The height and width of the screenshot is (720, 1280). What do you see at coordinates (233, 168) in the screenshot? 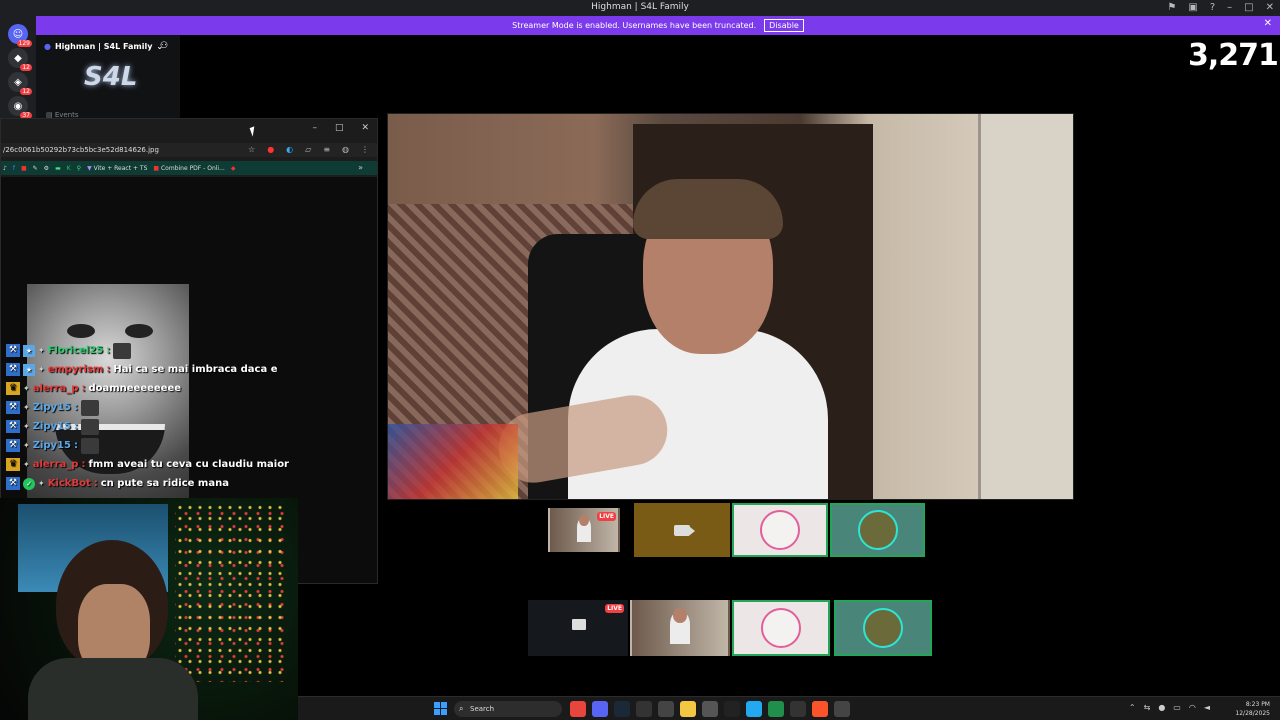
I see `bookmark-icon: ◆` at bounding box center [233, 168].